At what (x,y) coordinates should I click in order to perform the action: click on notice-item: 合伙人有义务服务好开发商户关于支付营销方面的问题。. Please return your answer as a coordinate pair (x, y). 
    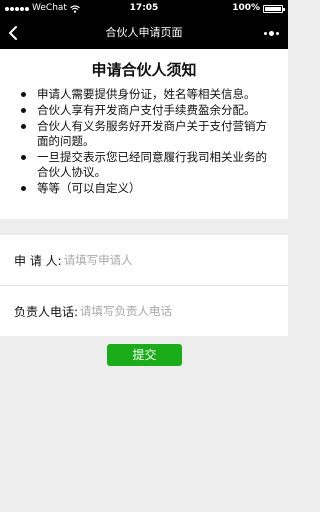
    Looking at the image, I should click on (148, 134).